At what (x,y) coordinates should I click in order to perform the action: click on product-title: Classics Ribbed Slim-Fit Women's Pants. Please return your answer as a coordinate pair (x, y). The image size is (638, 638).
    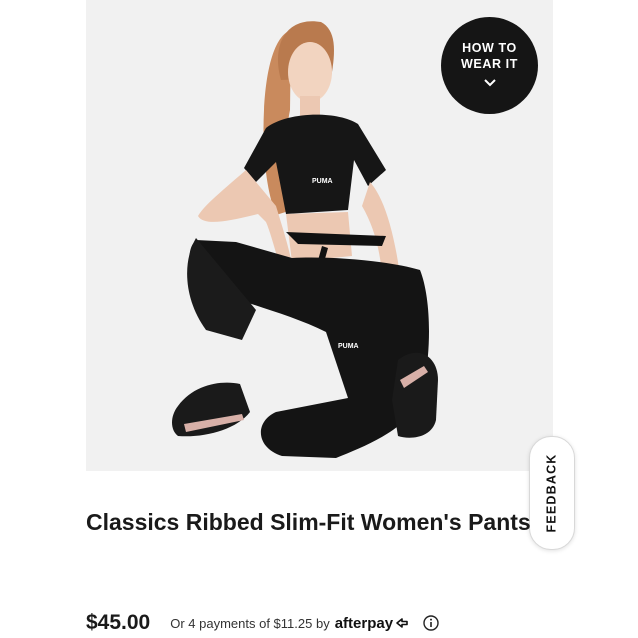
    Looking at the image, I should click on (308, 522).